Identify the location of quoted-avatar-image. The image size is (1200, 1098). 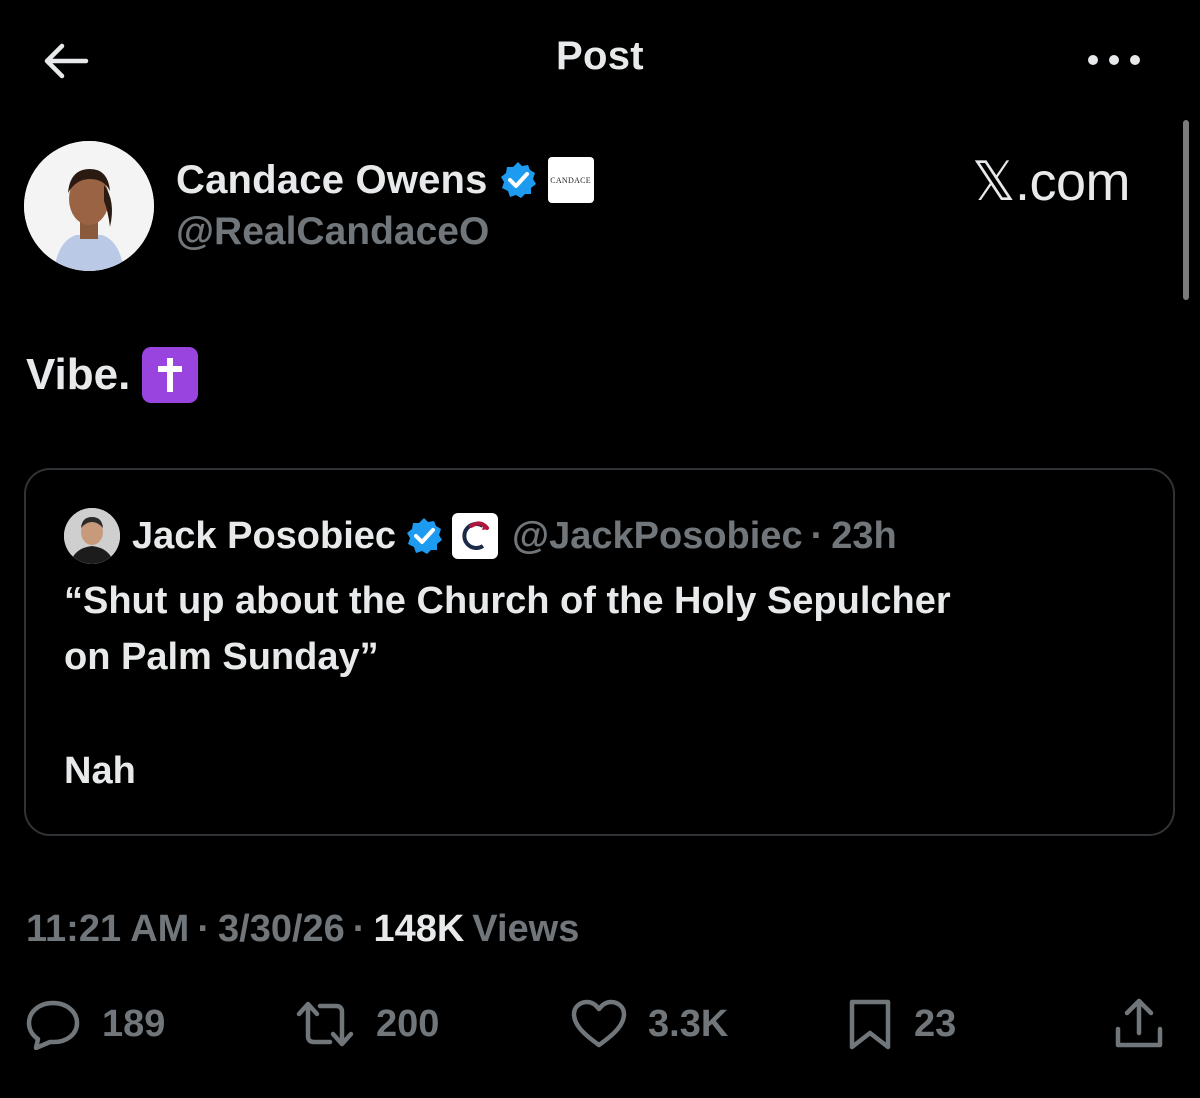
(92, 536).